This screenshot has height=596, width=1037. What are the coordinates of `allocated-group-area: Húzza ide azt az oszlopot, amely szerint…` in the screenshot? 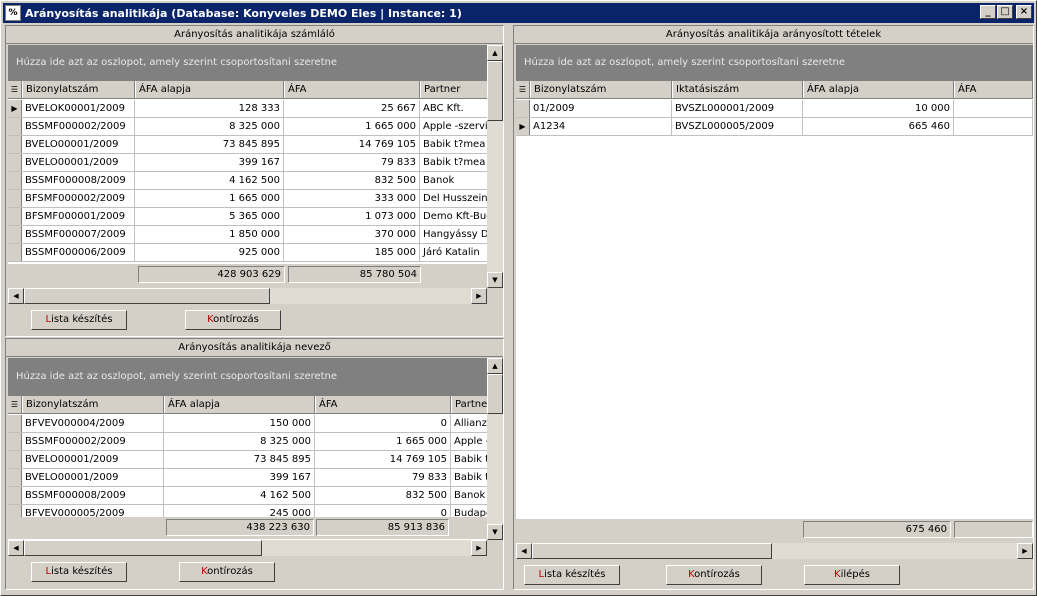 It's located at (774, 63).